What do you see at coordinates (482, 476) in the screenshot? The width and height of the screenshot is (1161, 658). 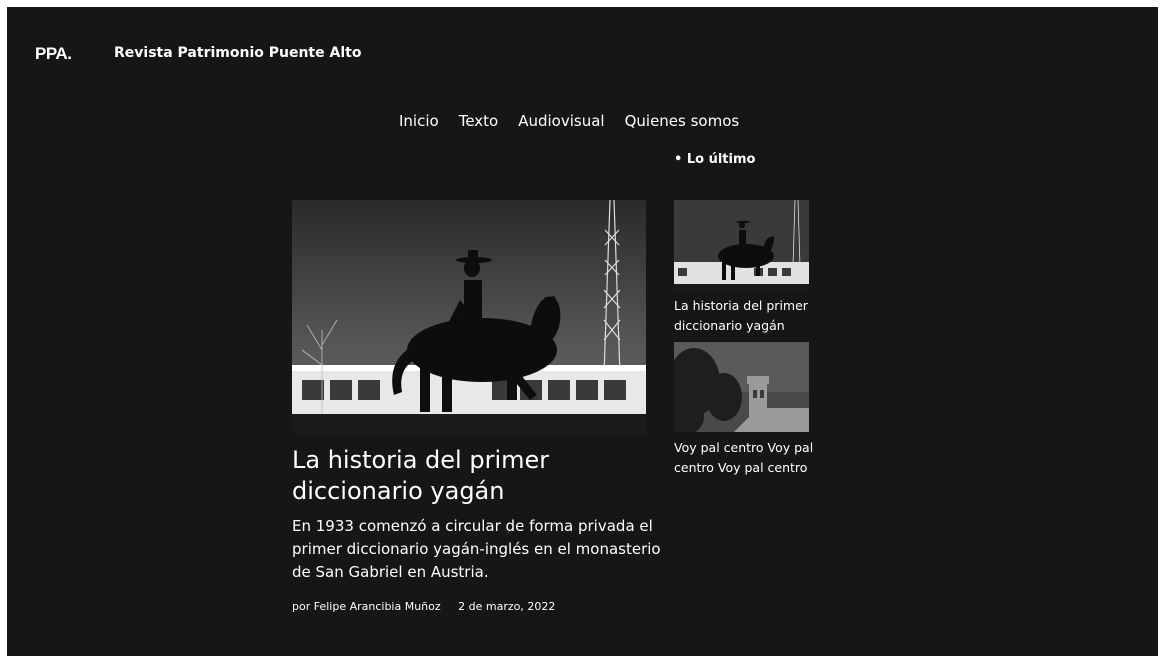 I see `featured-article-title: La historia del primer diccionario yagán` at bounding box center [482, 476].